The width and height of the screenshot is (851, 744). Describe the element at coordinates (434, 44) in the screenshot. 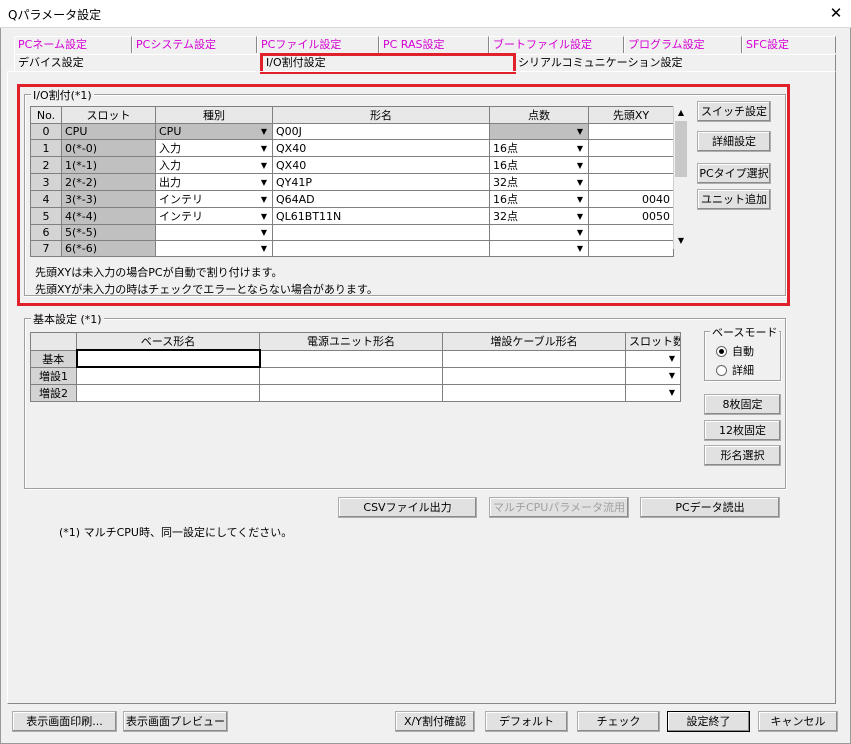

I see `tab-pc-ras: PC RAS設定` at that location.